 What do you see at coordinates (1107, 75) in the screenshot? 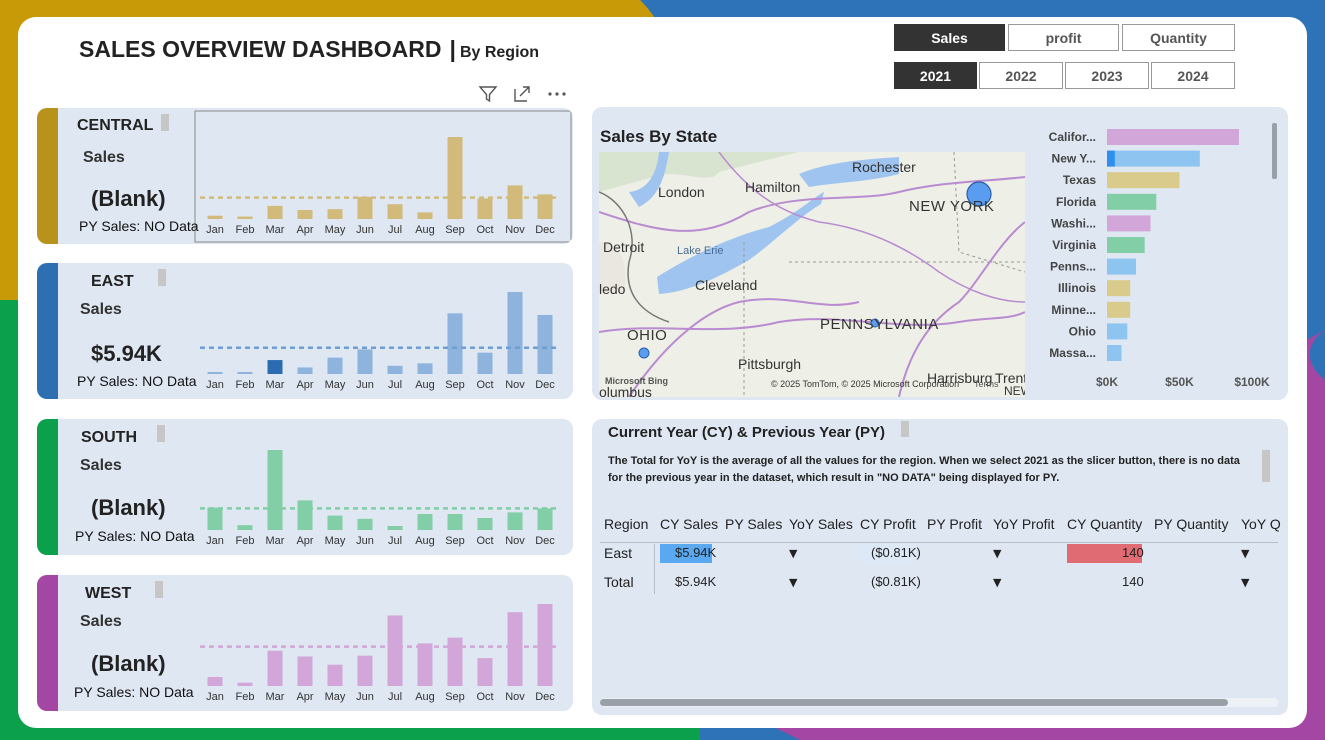
I see `slicer-button-2023: 2023` at bounding box center [1107, 75].